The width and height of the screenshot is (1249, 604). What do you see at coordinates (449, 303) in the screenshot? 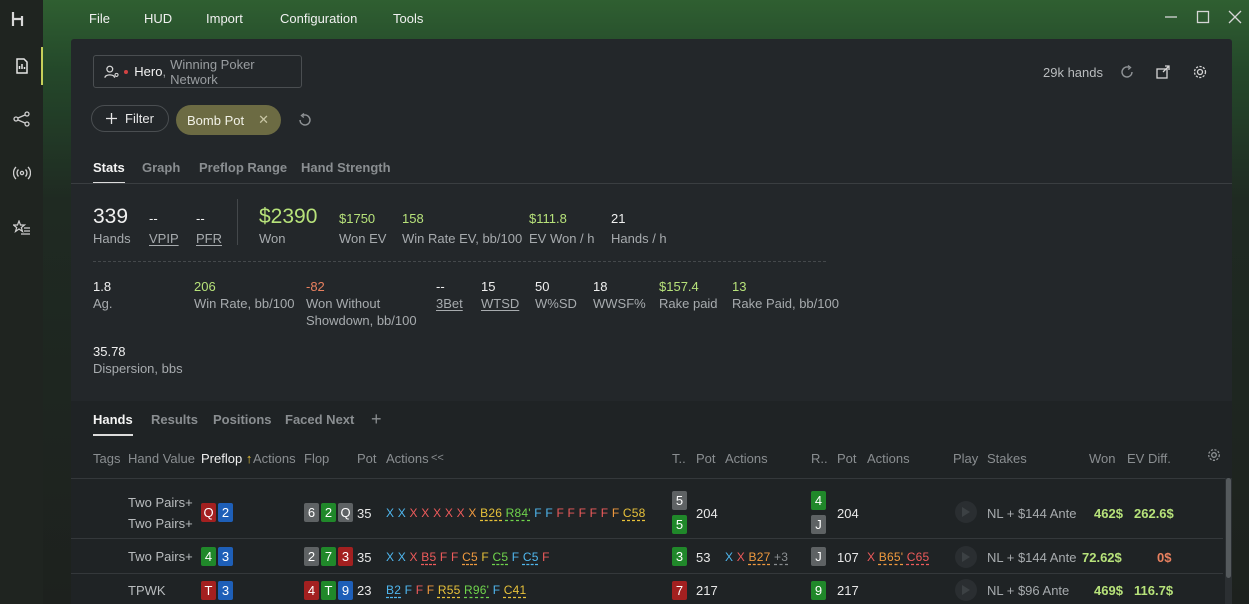
I see `stat-label: 3Bet` at bounding box center [449, 303].